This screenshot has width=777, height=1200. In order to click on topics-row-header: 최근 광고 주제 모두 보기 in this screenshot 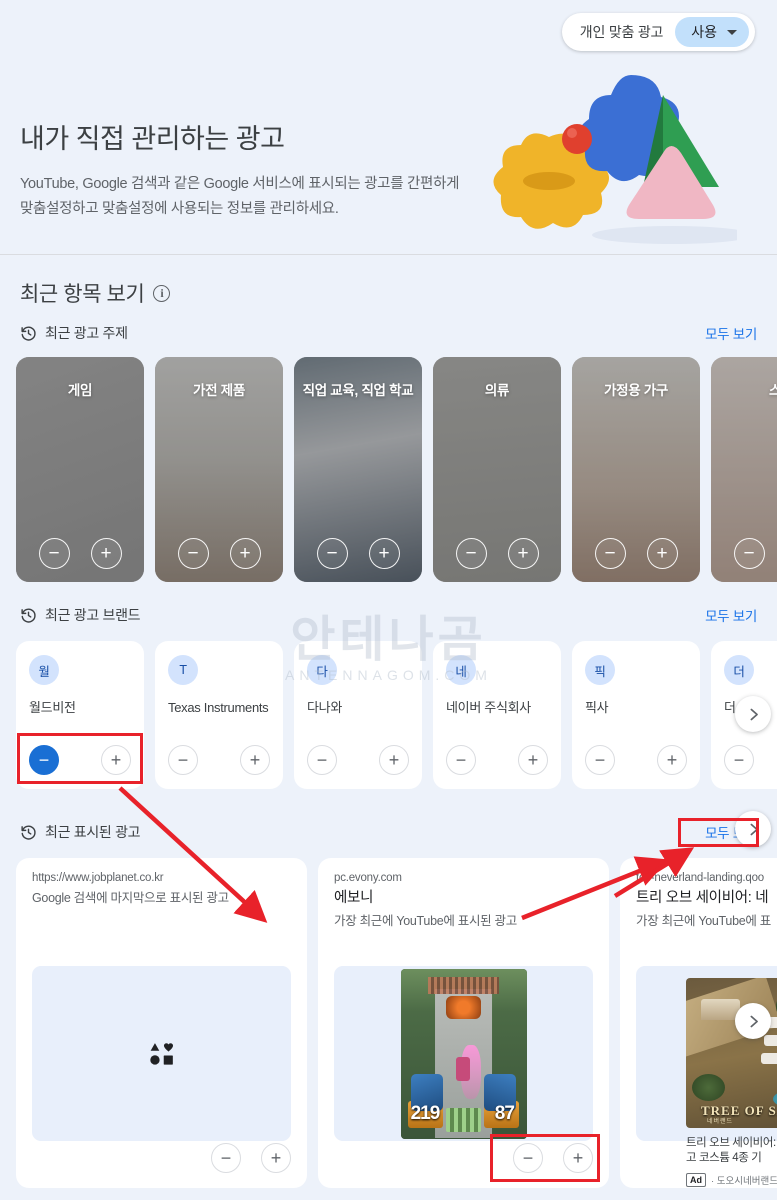, I will do `click(388, 333)`.